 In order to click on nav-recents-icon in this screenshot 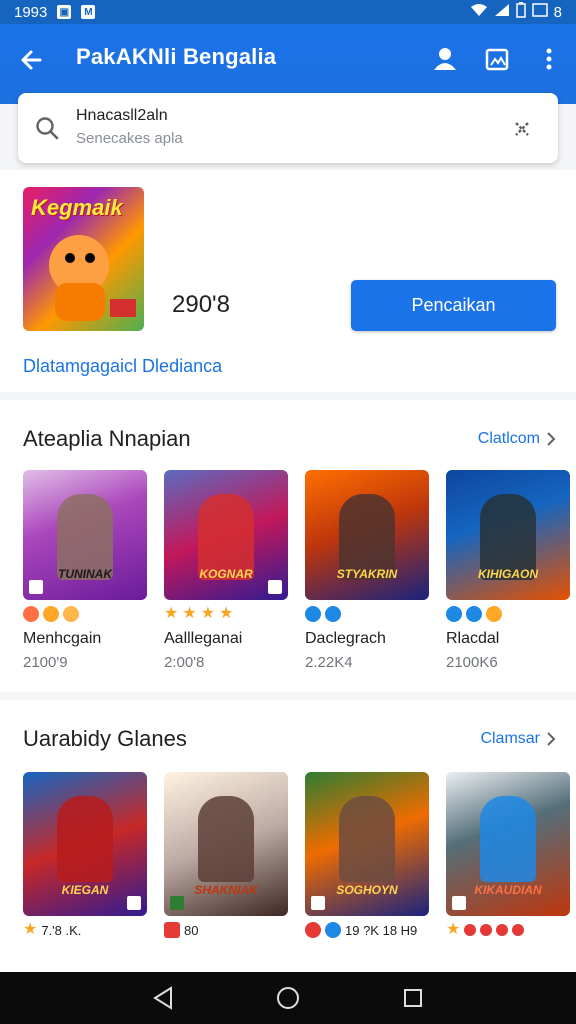, I will do `click(413, 998)`.